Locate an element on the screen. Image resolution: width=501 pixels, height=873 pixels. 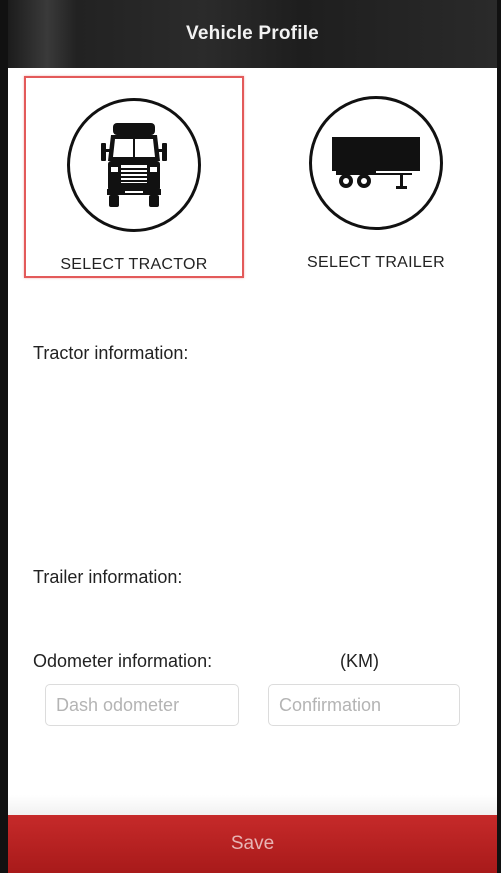
tractor-information-label: Tractor information: is located at coordinates (111, 353).